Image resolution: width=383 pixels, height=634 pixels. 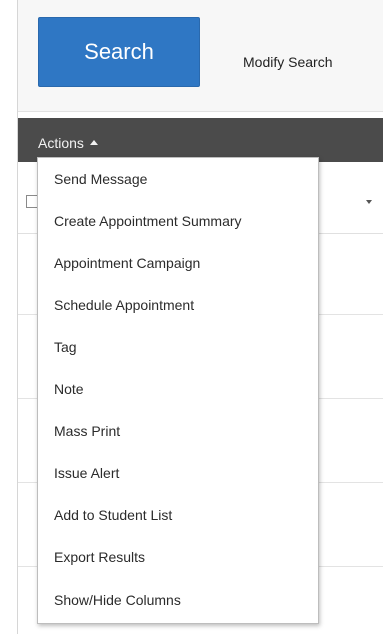 I want to click on menu-item-mass-print: Mass Print, so click(x=178, y=431).